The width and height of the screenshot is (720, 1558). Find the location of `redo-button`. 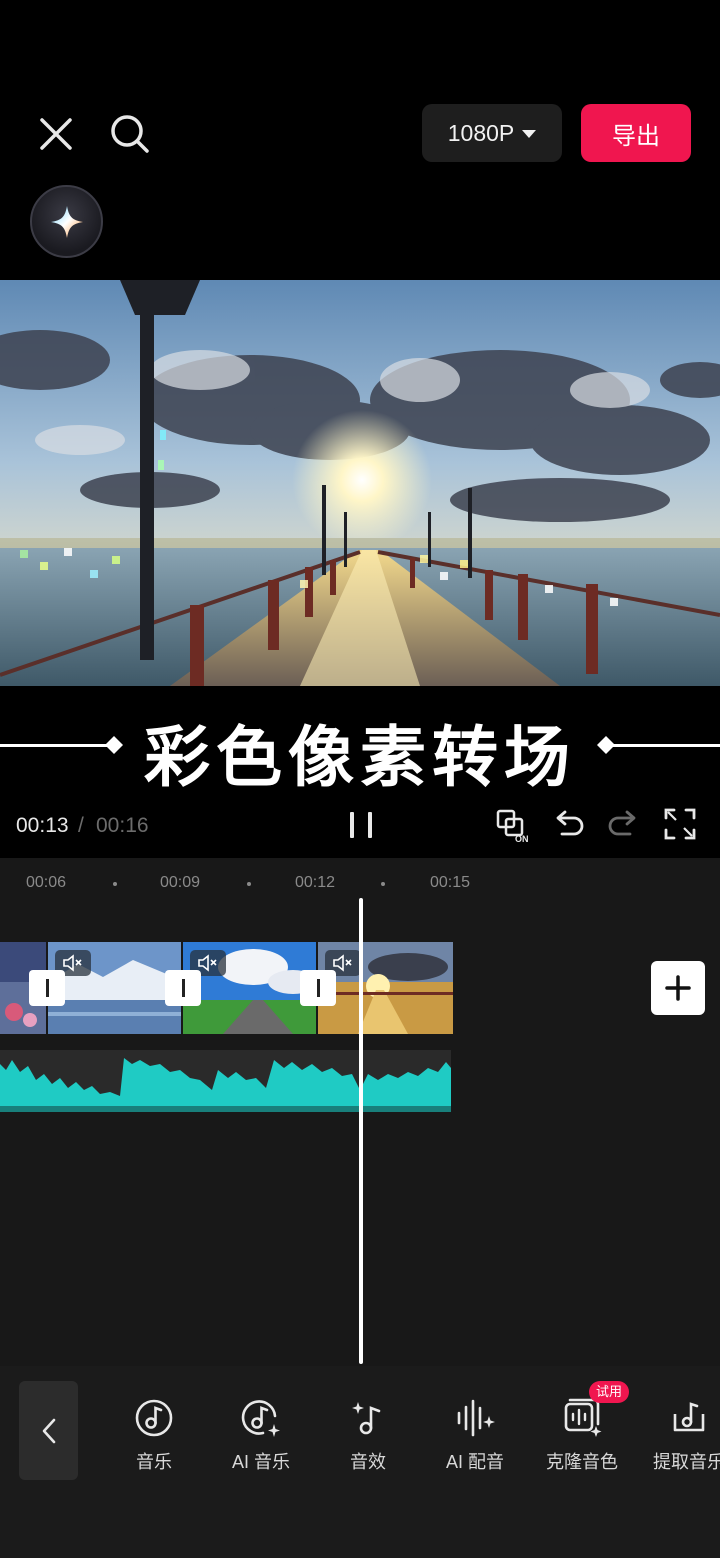

redo-button is located at coordinates (624, 824).